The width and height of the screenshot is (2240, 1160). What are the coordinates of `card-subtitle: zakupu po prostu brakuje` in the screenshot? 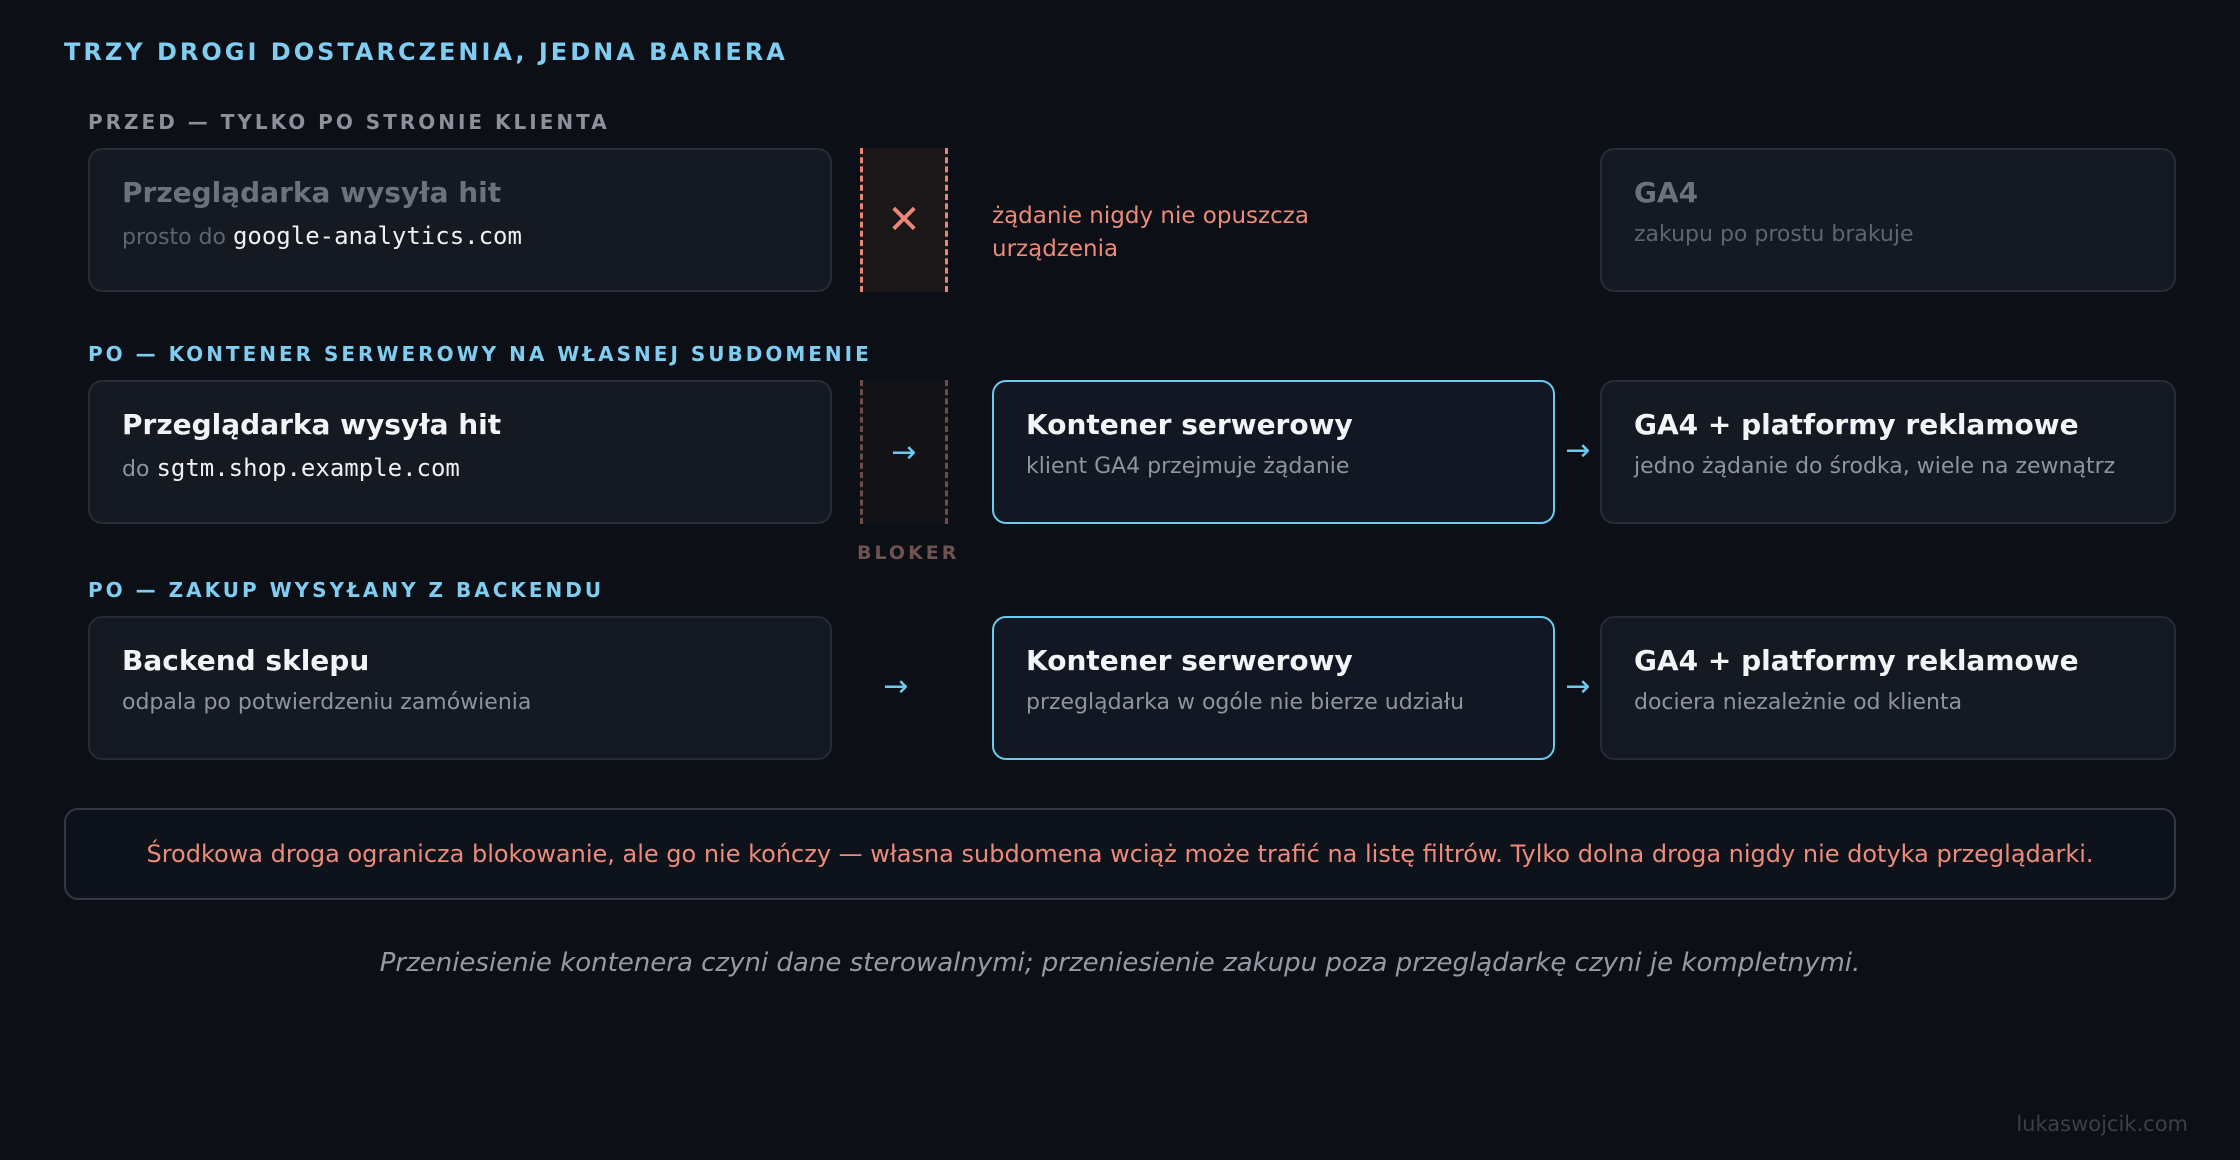 It's located at (1774, 234).